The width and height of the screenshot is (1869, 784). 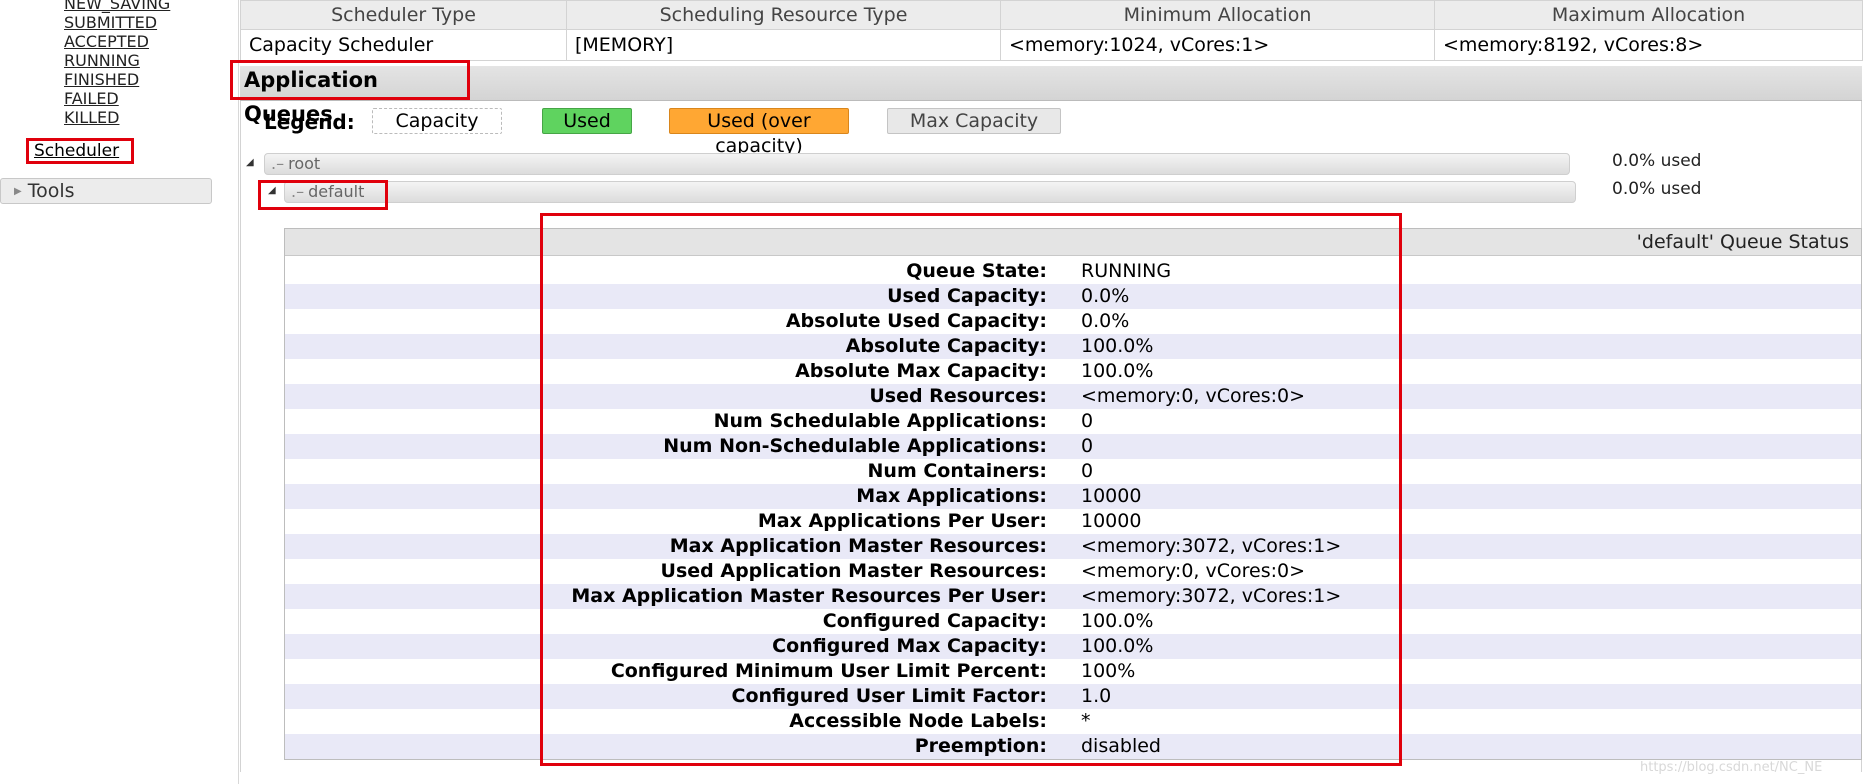 I want to click on default-queue-highlight-box, so click(x=323, y=195).